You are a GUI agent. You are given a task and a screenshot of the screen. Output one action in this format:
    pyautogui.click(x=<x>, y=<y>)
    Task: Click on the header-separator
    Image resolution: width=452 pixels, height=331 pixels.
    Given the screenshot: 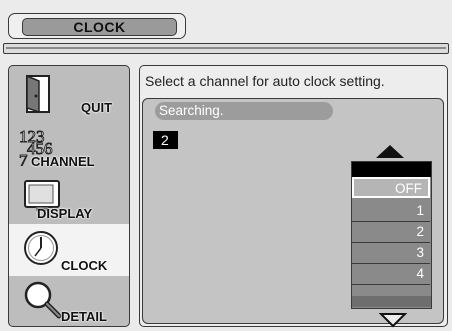 What is the action you would take?
    pyautogui.click(x=226, y=48)
    